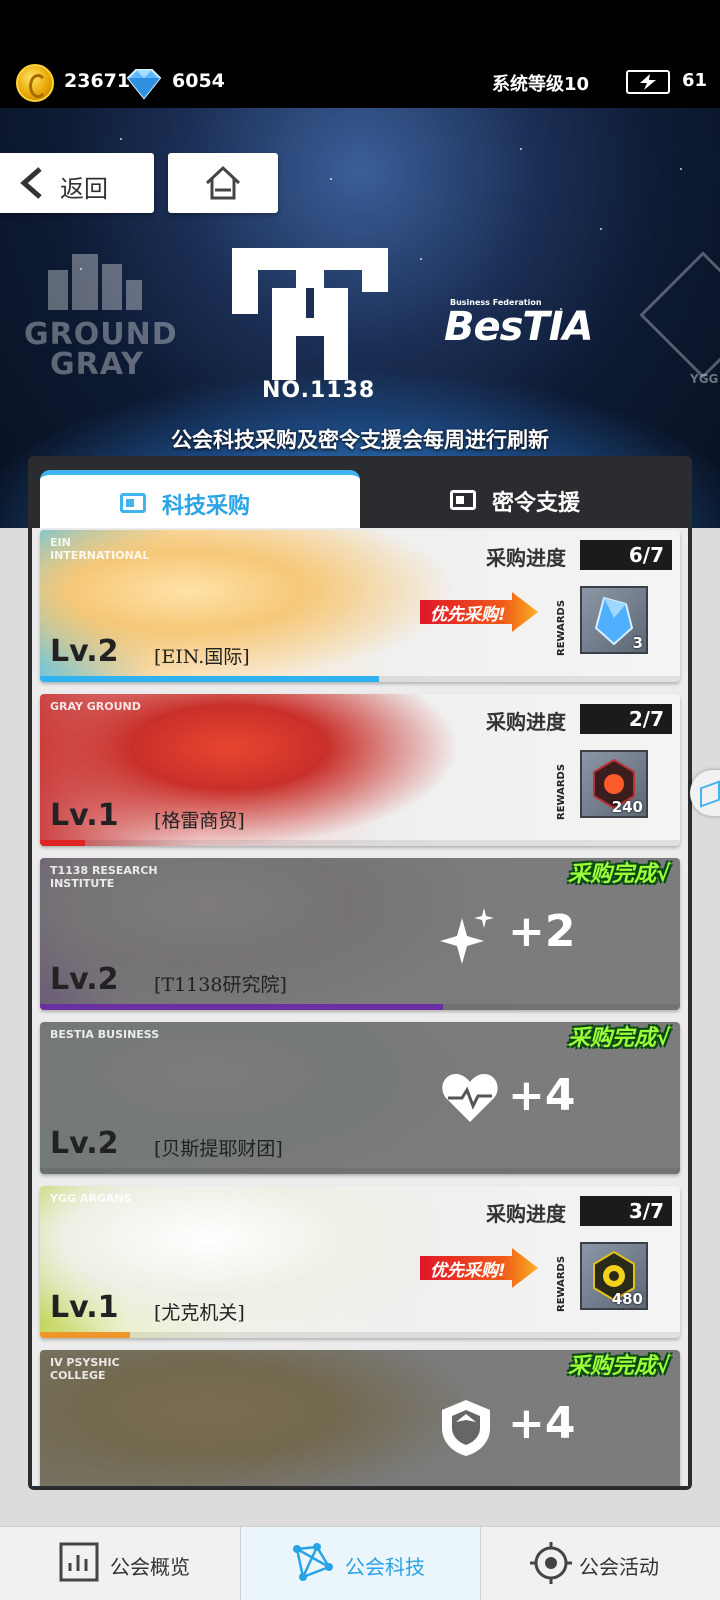 This screenshot has height=1600, width=720. Describe the element at coordinates (619, 1567) in the screenshot. I see `nav-label: 公会活动` at that location.